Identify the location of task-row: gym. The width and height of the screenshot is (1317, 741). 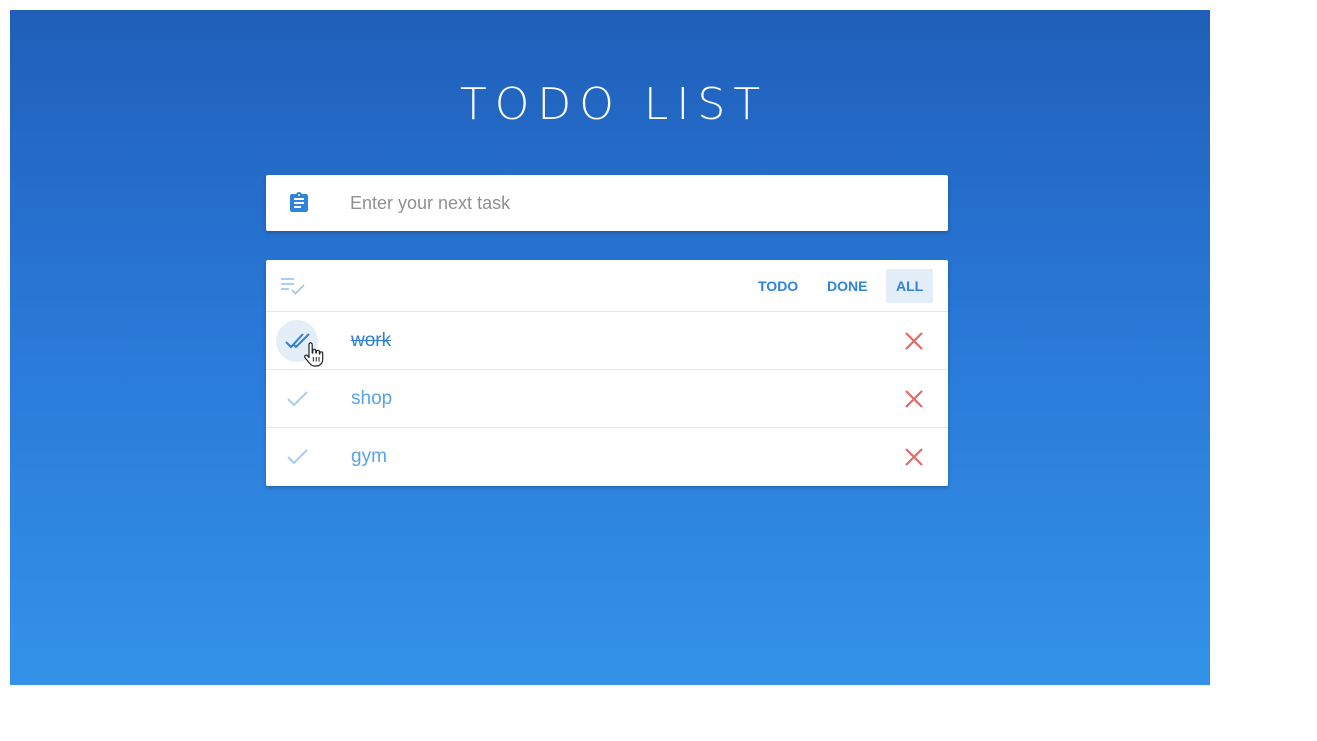
(607, 457).